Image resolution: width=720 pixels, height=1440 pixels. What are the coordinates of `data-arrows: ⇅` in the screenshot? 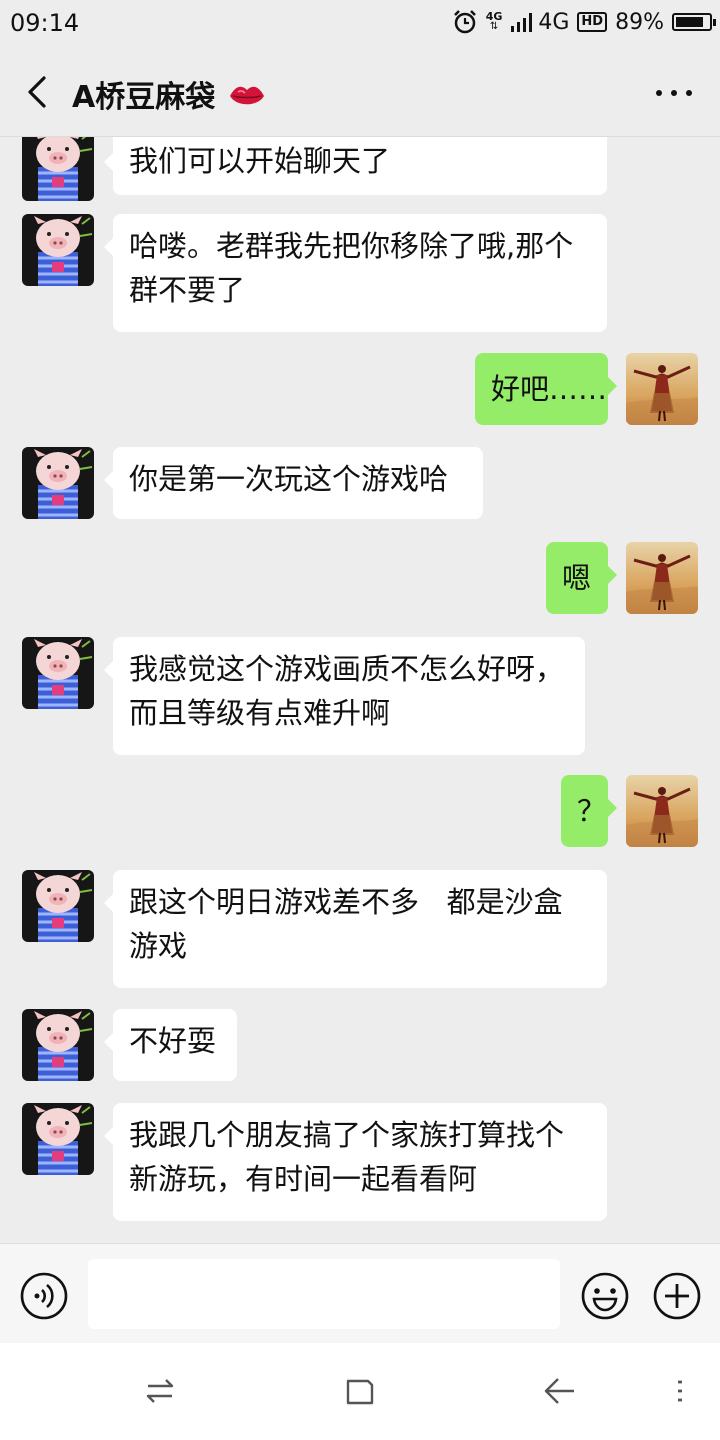 It's located at (494, 26).